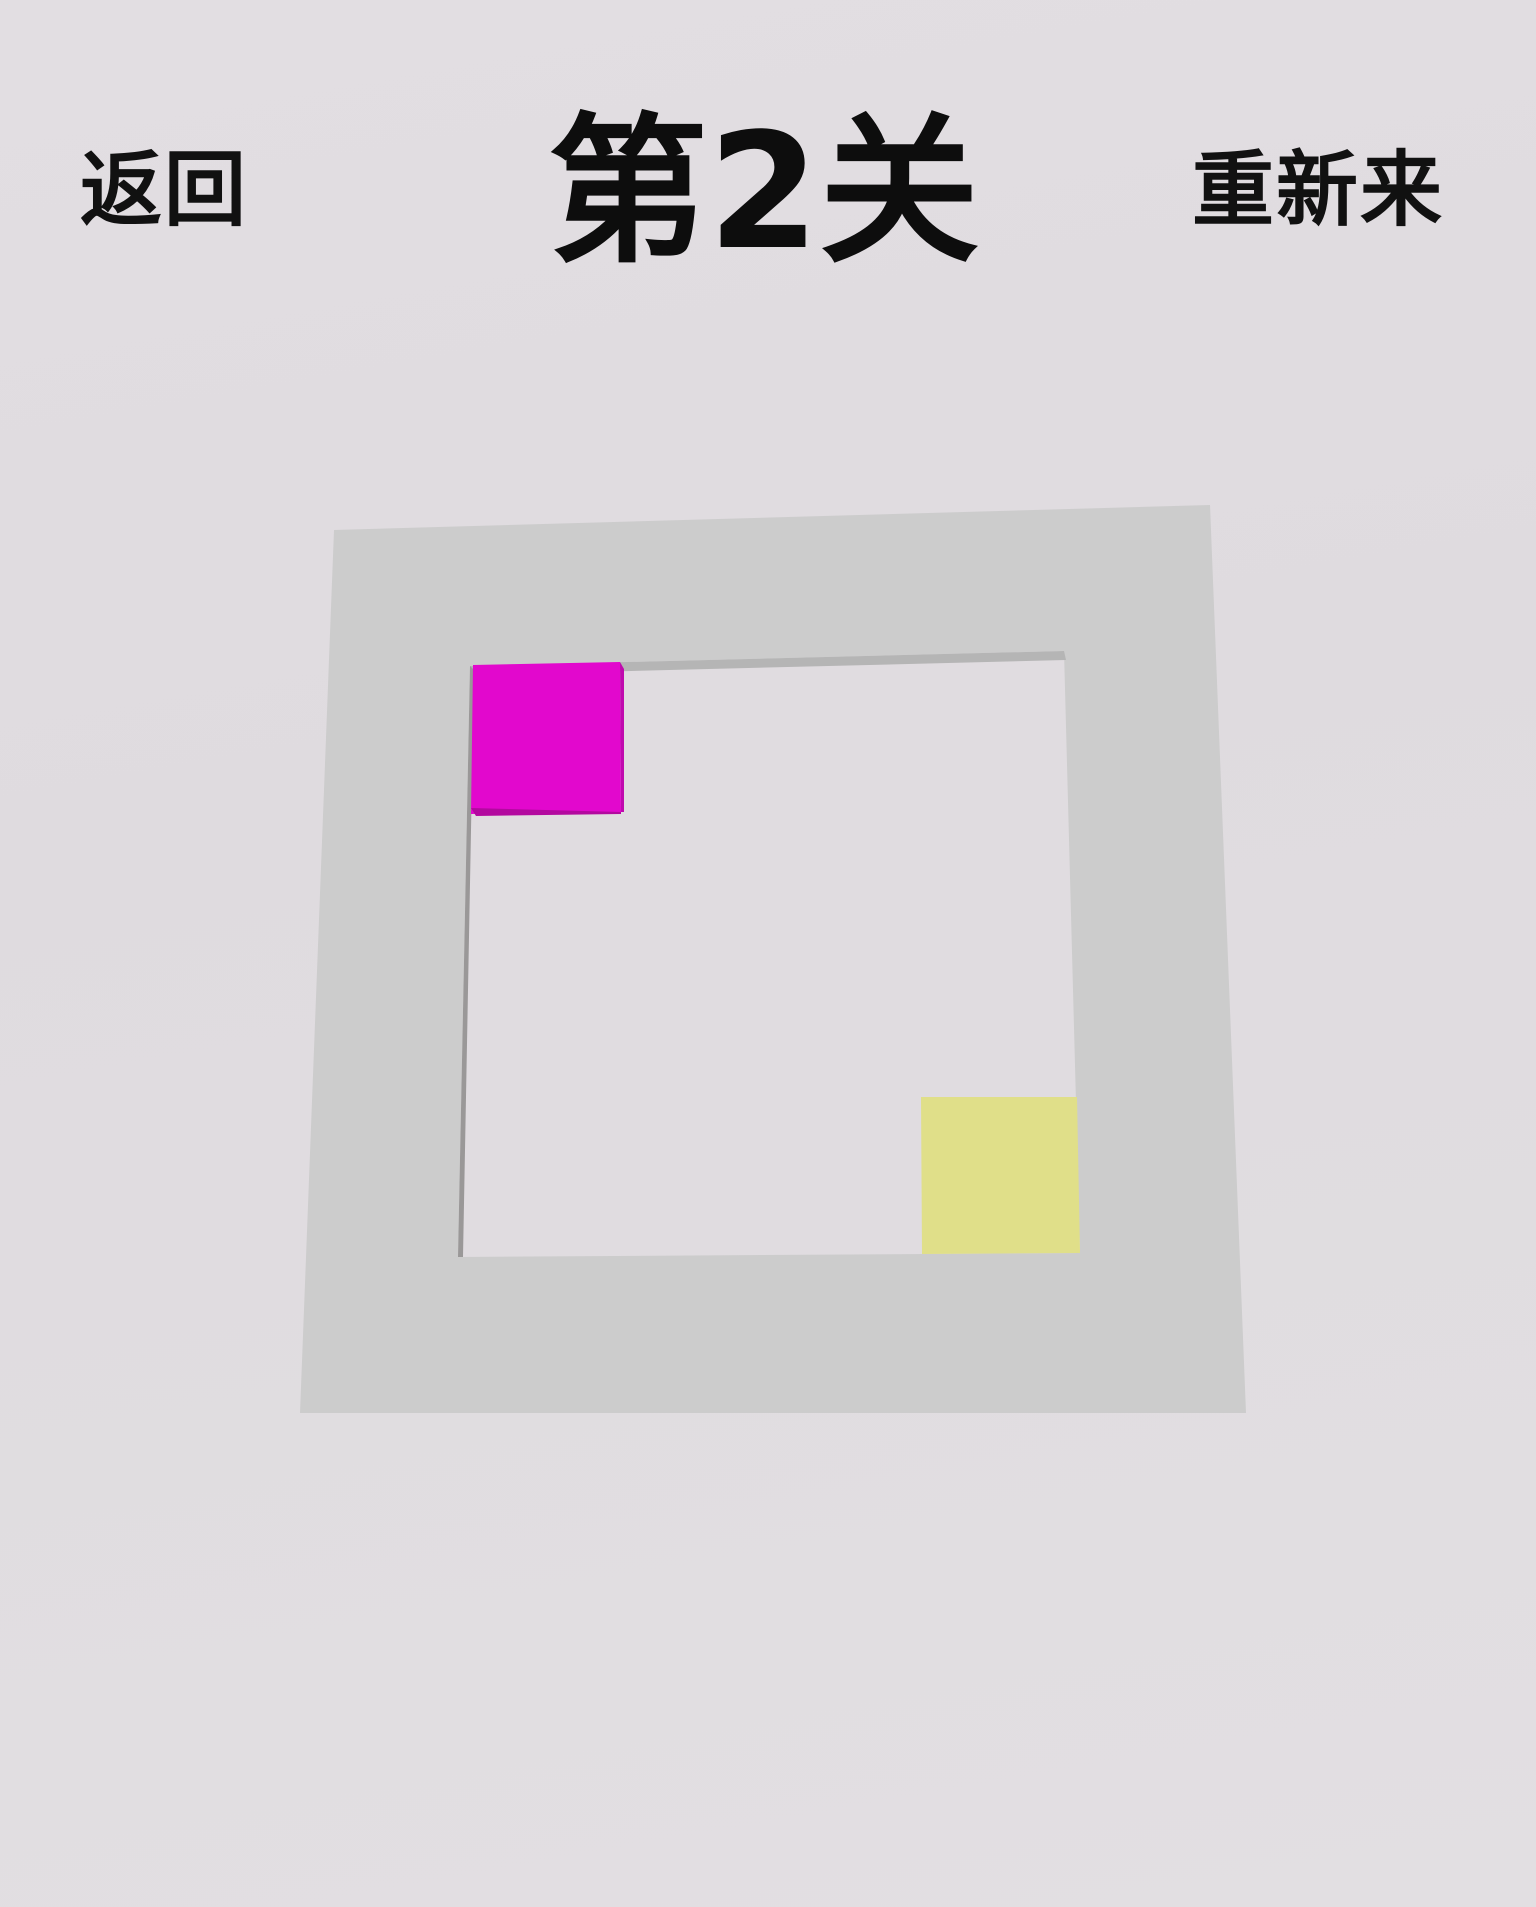  I want to click on player-tile, so click(546, 738).